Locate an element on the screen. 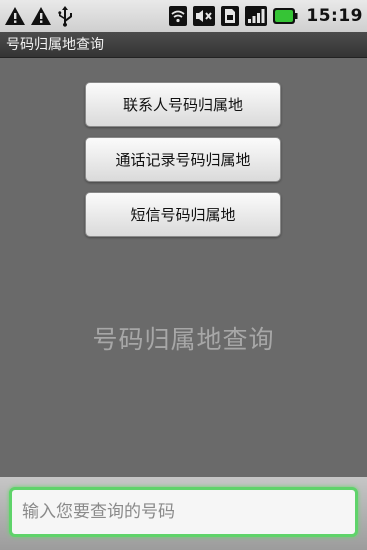 The height and width of the screenshot is (550, 367). phone-number-input is located at coordinates (183, 512).